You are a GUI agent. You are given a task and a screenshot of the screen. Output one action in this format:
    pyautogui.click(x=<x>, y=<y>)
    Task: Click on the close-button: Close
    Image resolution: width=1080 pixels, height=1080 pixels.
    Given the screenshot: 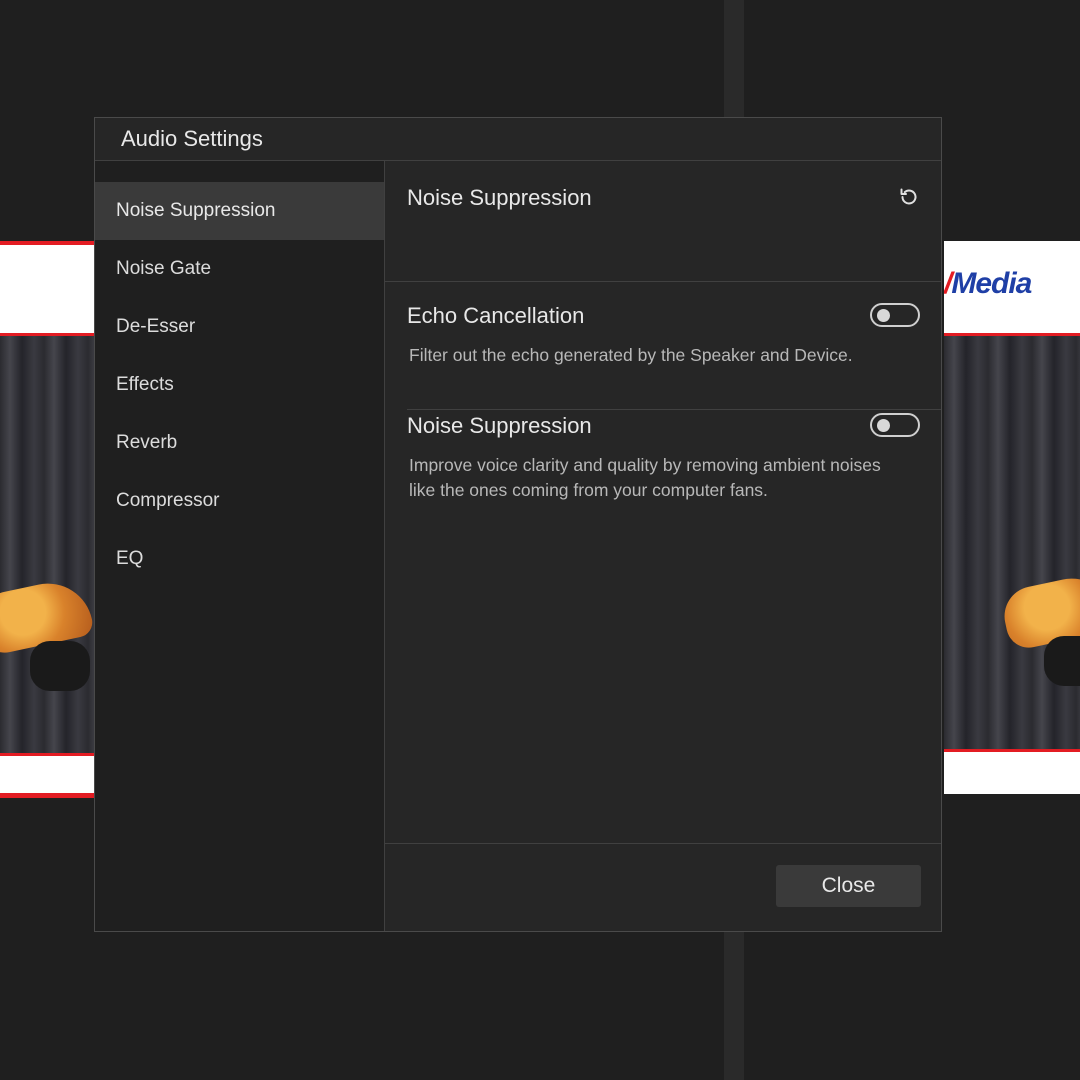 What is the action you would take?
    pyautogui.click(x=848, y=886)
    